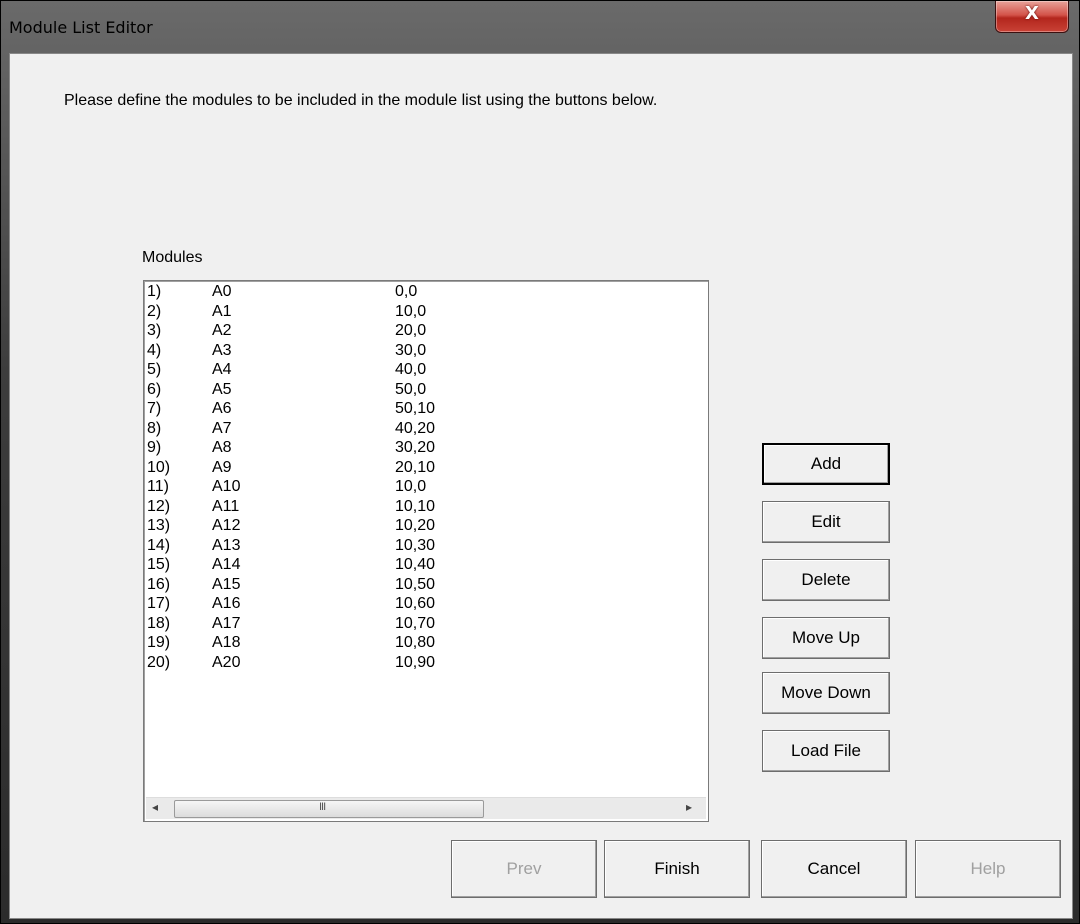 Image resolution: width=1080 pixels, height=924 pixels. Describe the element at coordinates (226, 506) in the screenshot. I see `module-name: A11` at that location.